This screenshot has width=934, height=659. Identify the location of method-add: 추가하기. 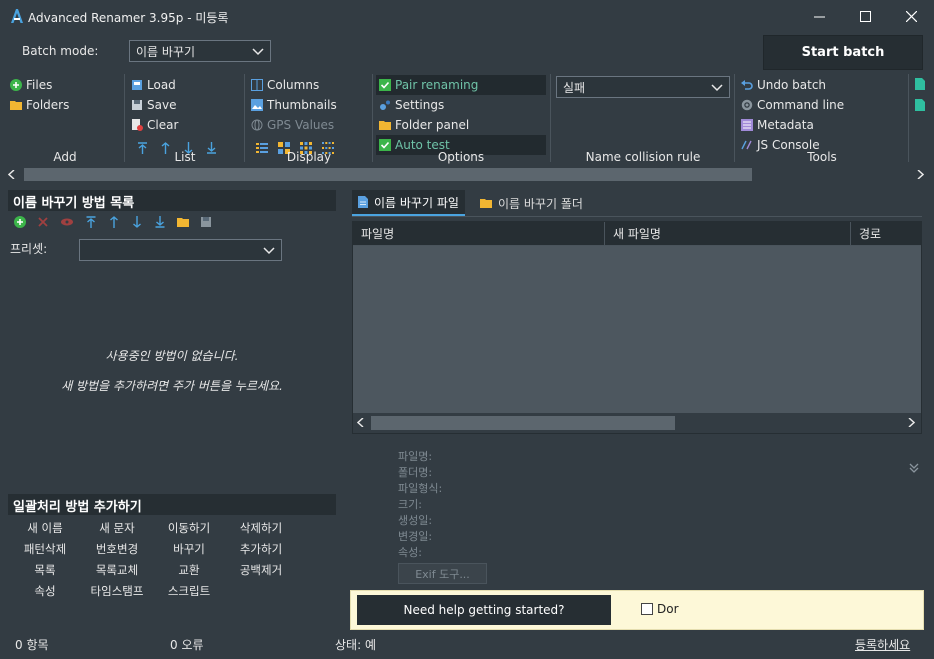
(261, 549).